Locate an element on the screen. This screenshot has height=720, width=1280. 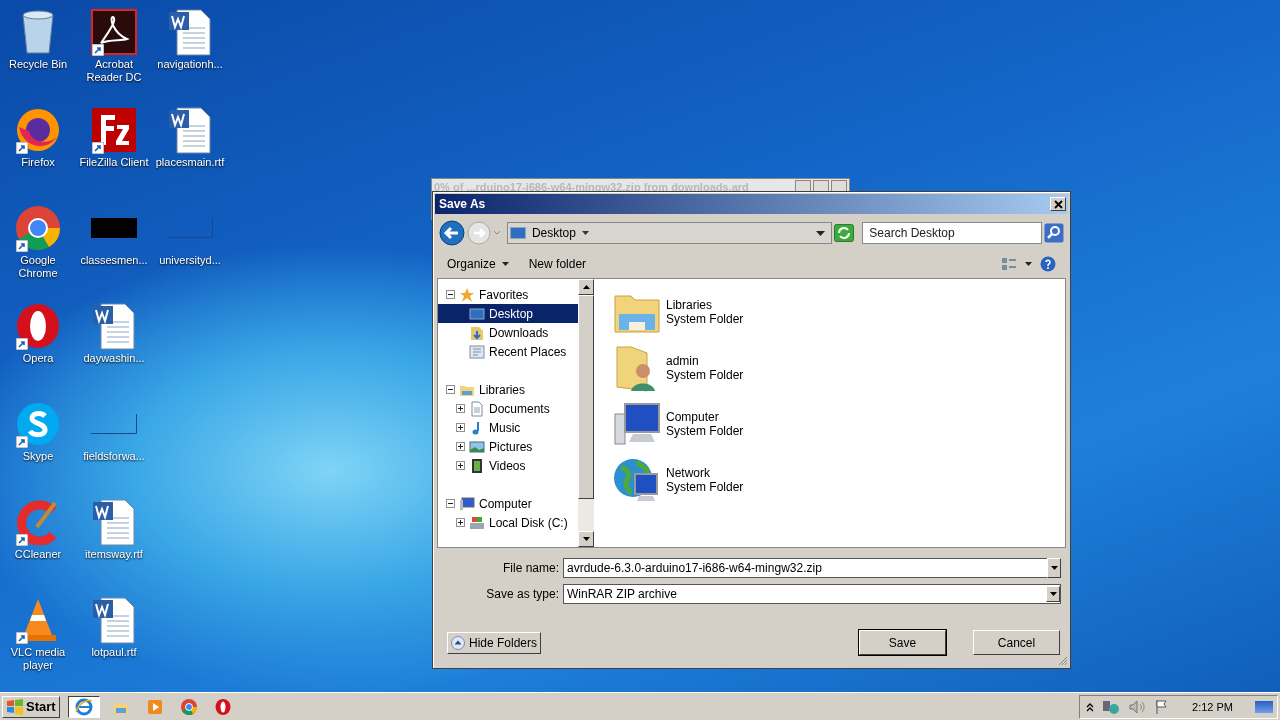
desktop-icon is located at coordinates (517, 233).